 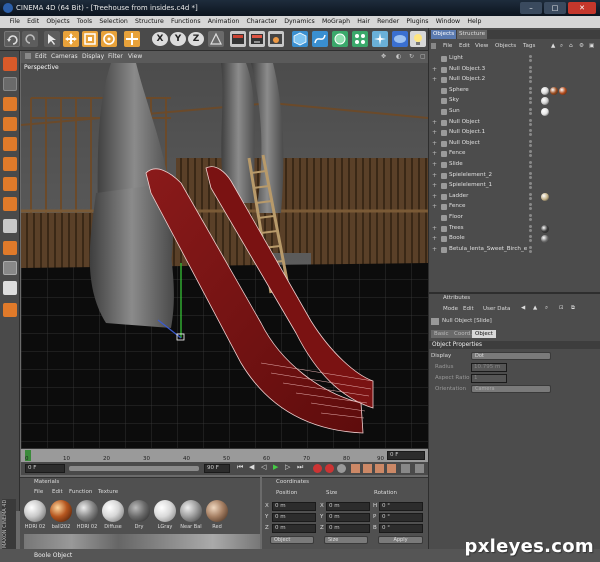 What do you see at coordinates (553, 46) in the screenshot?
I see `arrow-up-icon: ▲` at bounding box center [553, 46].